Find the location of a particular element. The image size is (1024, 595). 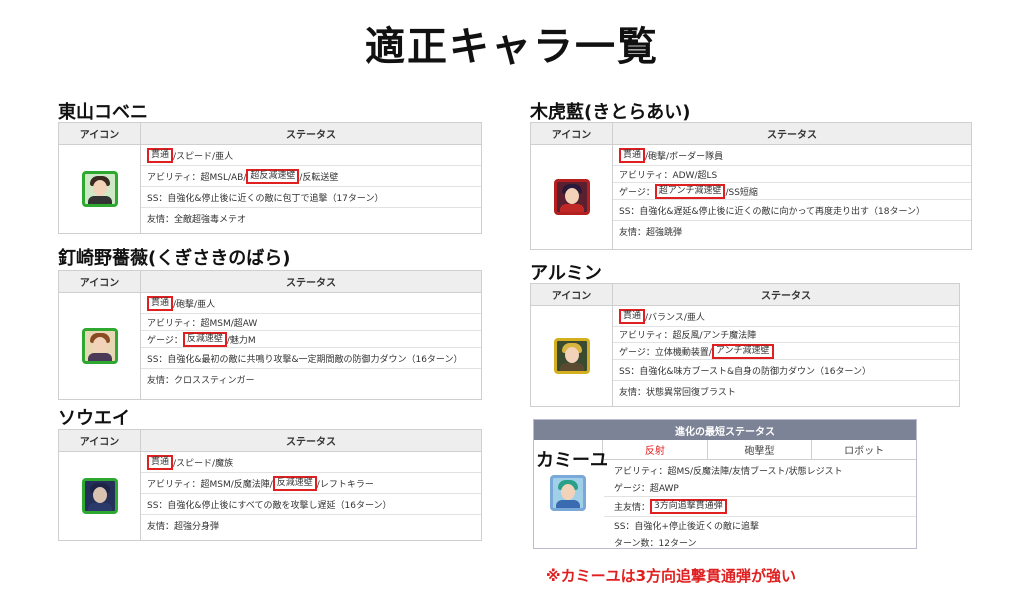

status-row-friendship: 友情：超強分身弾 is located at coordinates (183, 527).